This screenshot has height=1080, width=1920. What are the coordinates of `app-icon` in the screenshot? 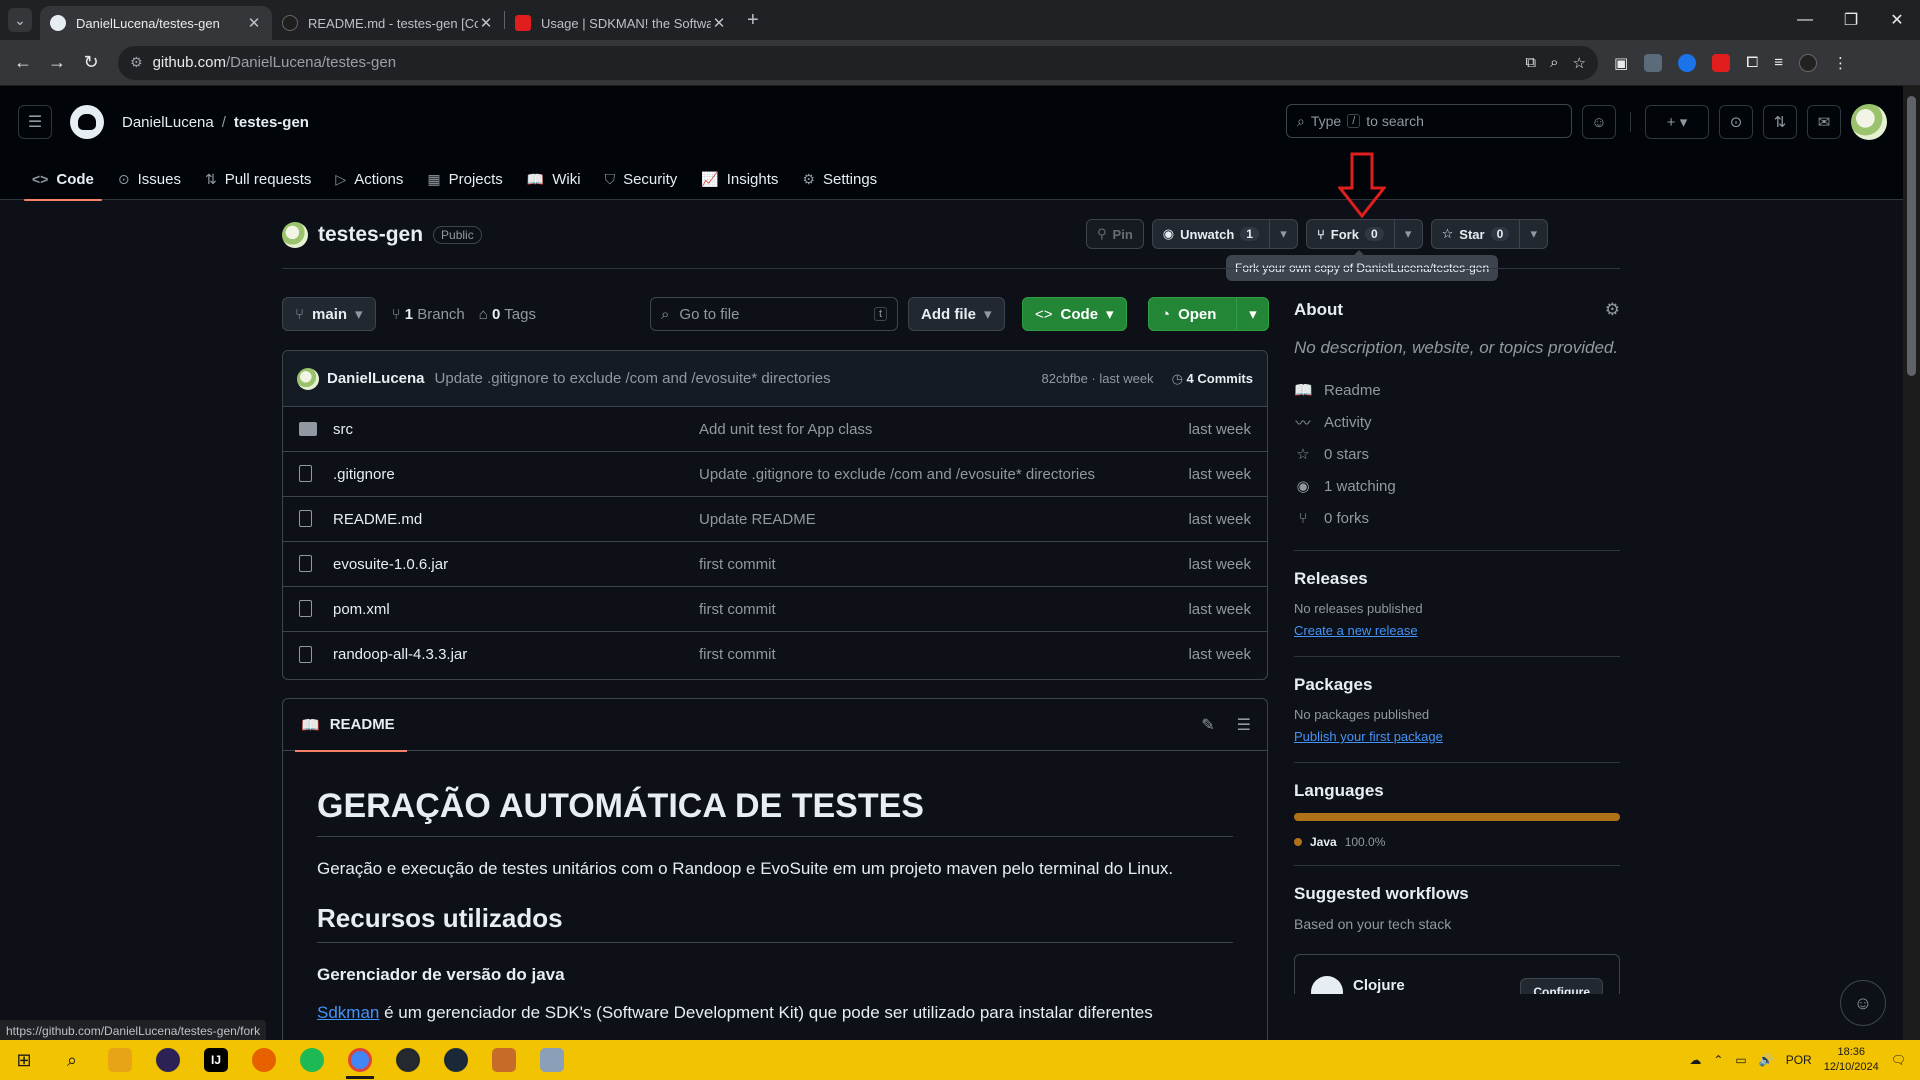 It's located at (552, 1060).